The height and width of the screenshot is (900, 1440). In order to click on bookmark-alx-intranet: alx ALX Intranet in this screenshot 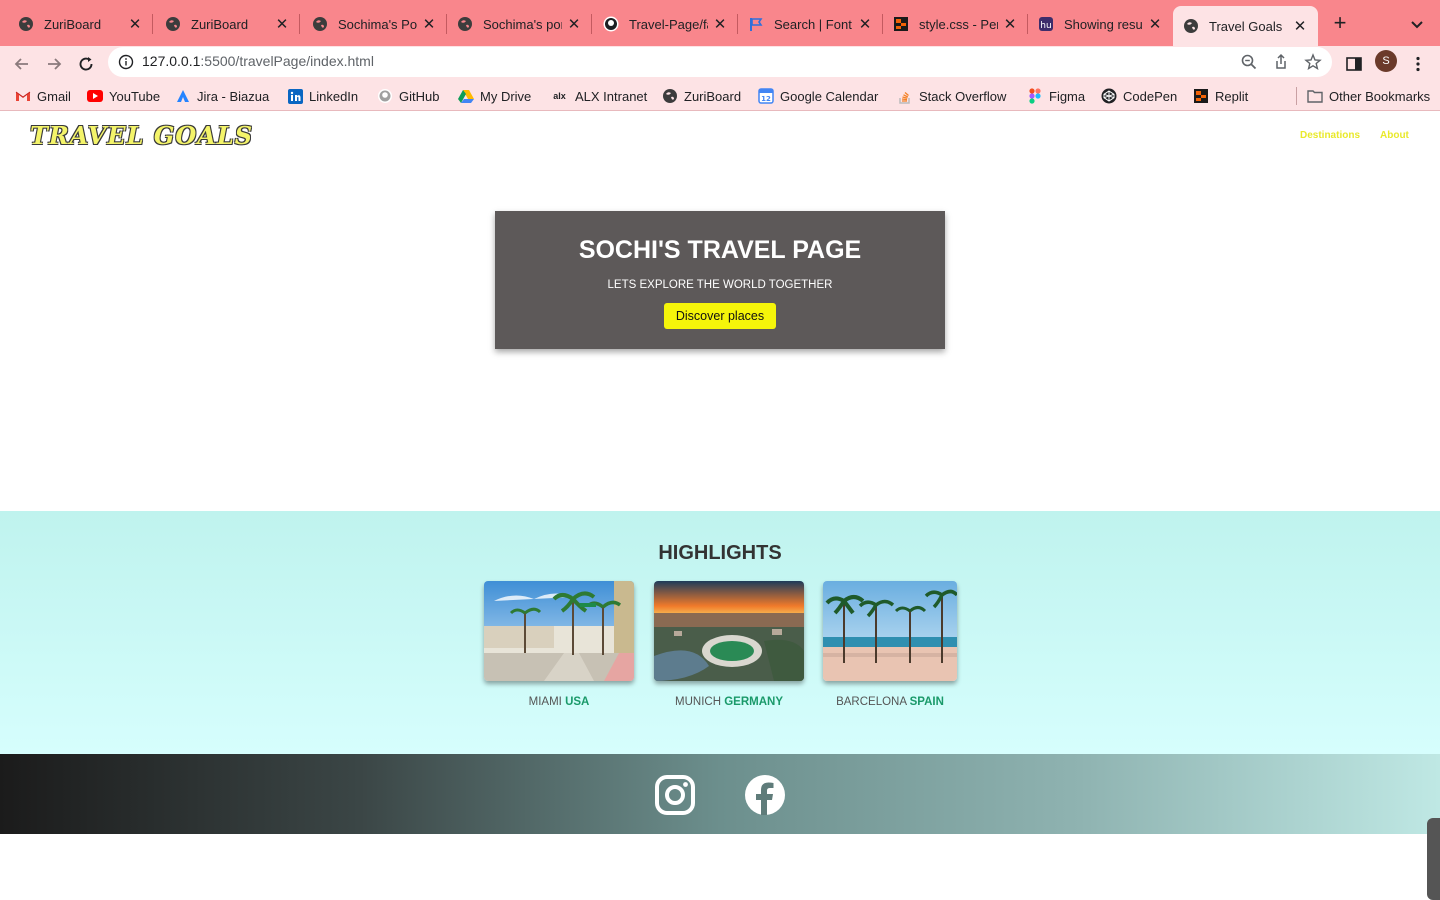, I will do `click(598, 96)`.